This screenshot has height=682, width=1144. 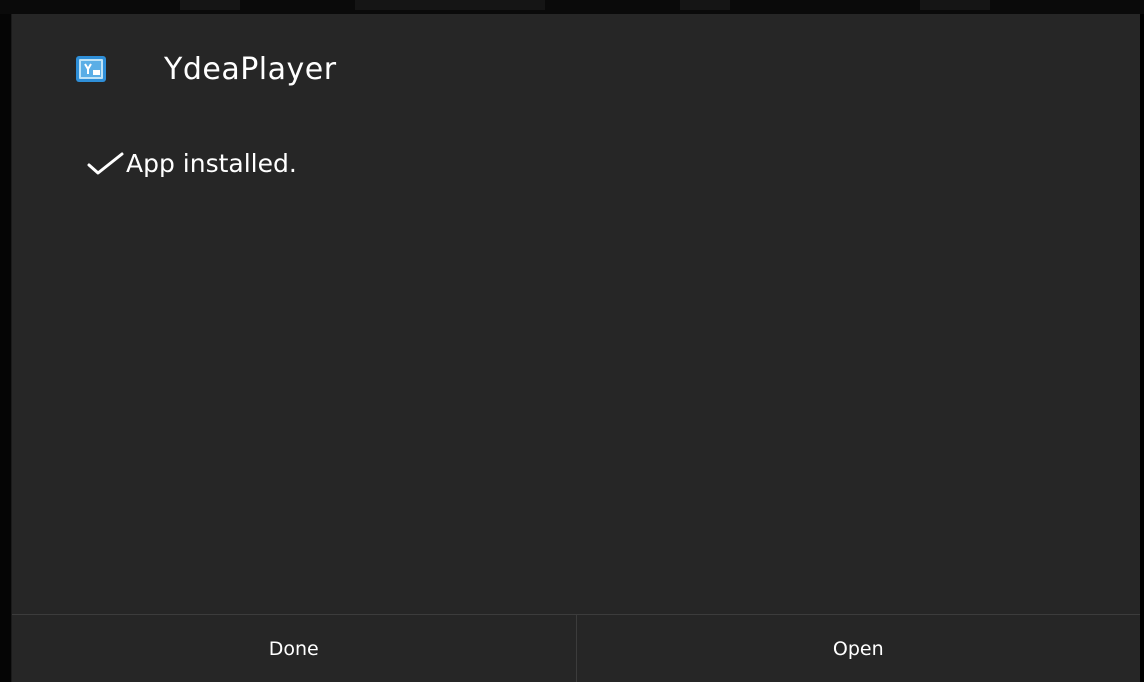 I want to click on status-bar-remnant, so click(x=572, y=7).